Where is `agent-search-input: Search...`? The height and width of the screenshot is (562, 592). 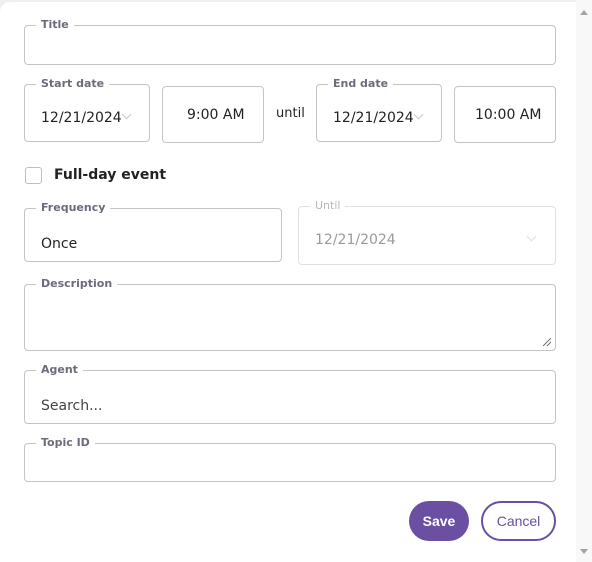 agent-search-input: Search... is located at coordinates (71, 406).